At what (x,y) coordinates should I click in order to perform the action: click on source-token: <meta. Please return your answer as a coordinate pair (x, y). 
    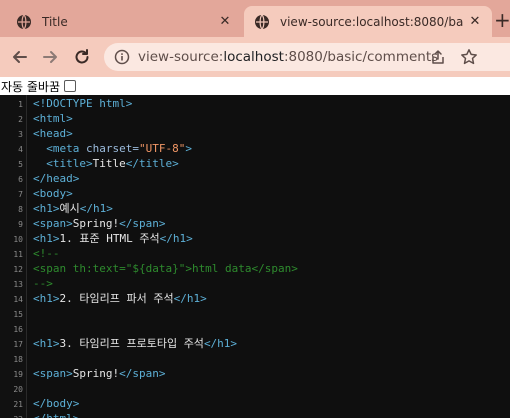
    Looking at the image, I should click on (66, 148).